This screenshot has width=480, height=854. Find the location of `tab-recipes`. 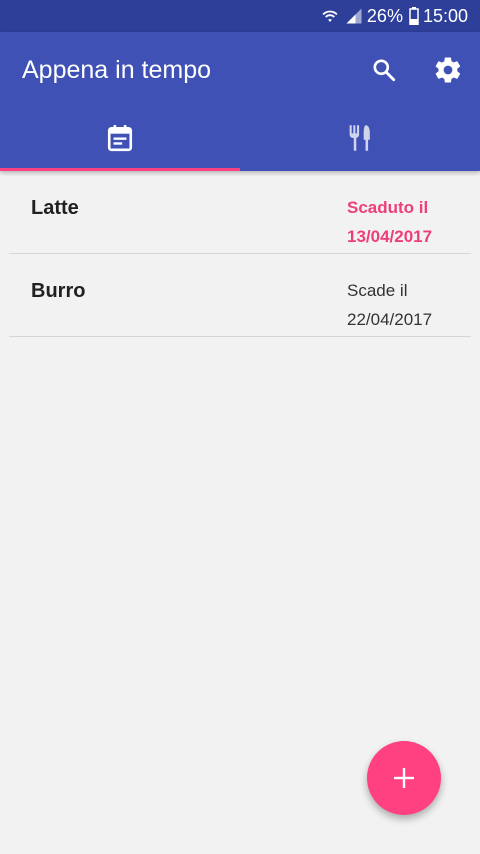

tab-recipes is located at coordinates (360, 137).